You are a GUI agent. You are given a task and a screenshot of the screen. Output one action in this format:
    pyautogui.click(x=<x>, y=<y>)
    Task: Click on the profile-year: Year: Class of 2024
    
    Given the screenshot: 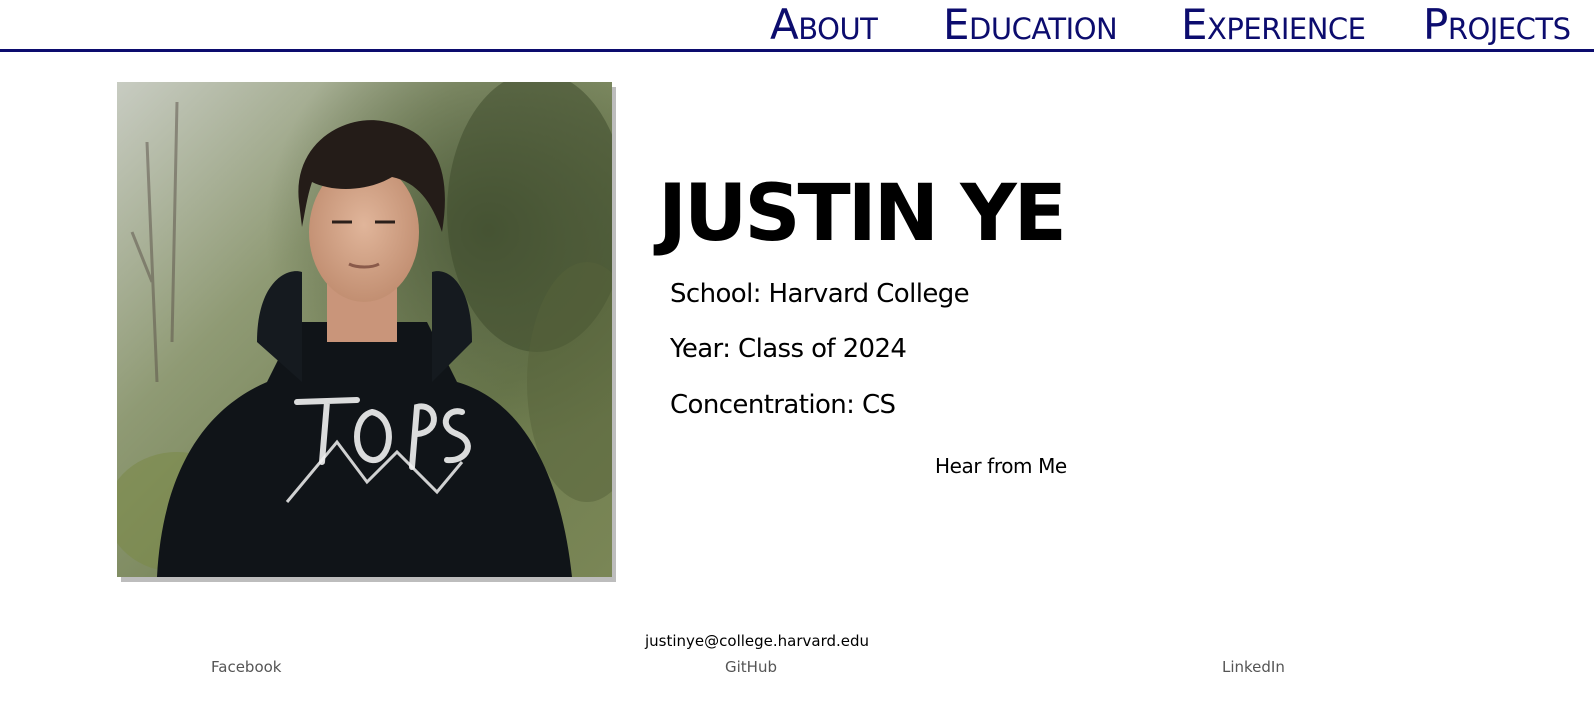 What is the action you would take?
    pyautogui.click(x=788, y=349)
    